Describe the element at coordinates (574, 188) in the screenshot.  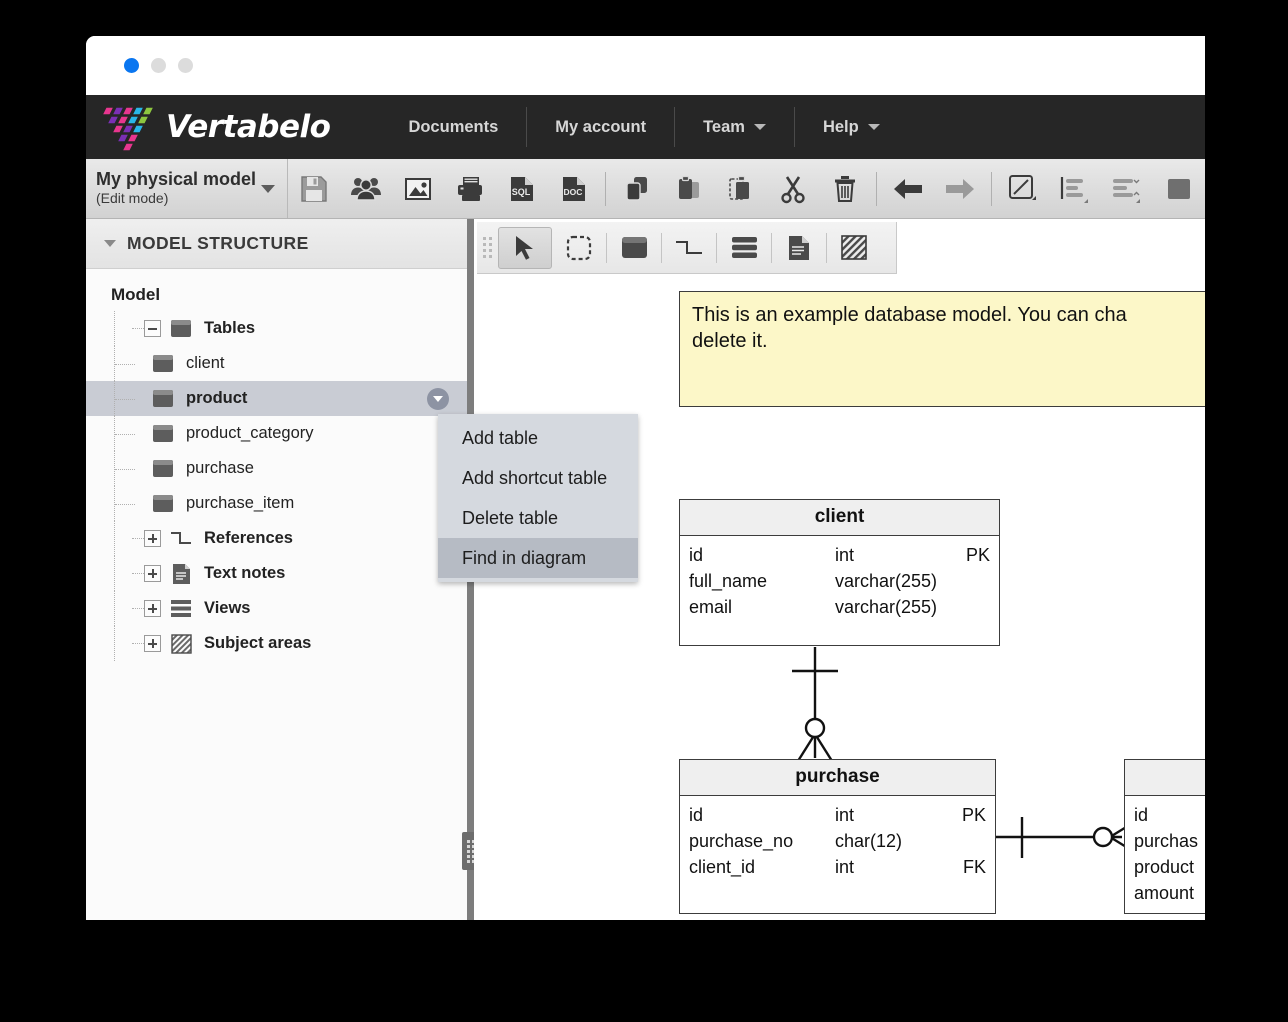
I see `export-doc-button: DOC` at that location.